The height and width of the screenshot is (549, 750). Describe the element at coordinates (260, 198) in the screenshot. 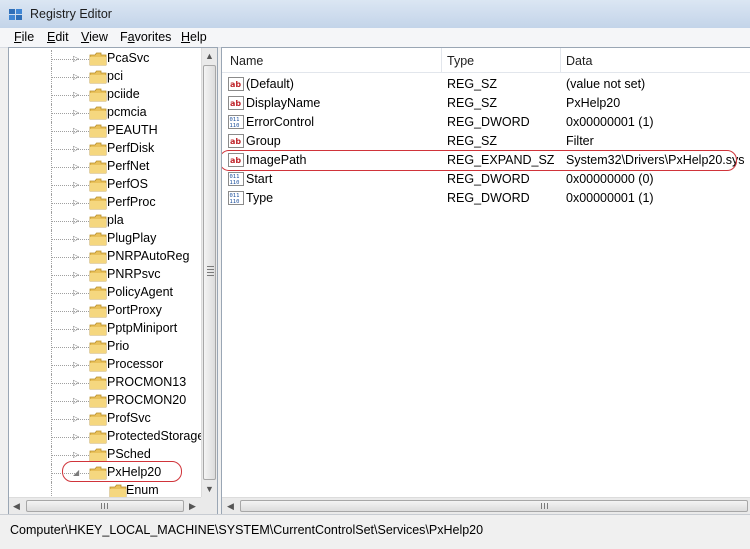

I see `value-name: Type` at that location.